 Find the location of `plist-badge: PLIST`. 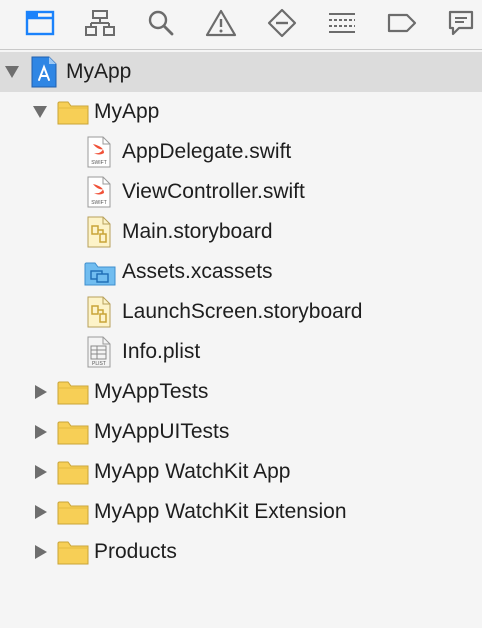

plist-badge: PLIST is located at coordinates (99, 364).